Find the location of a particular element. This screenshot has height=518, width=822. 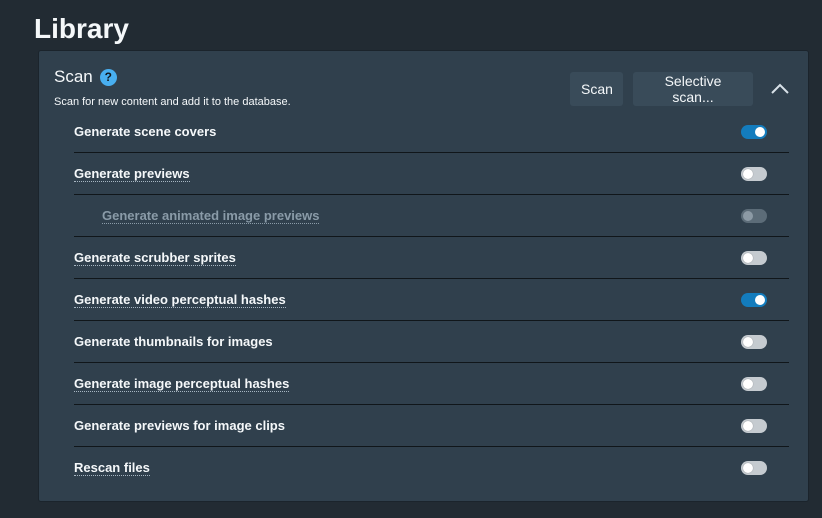

option-label: Generate animated image previews is located at coordinates (211, 216).